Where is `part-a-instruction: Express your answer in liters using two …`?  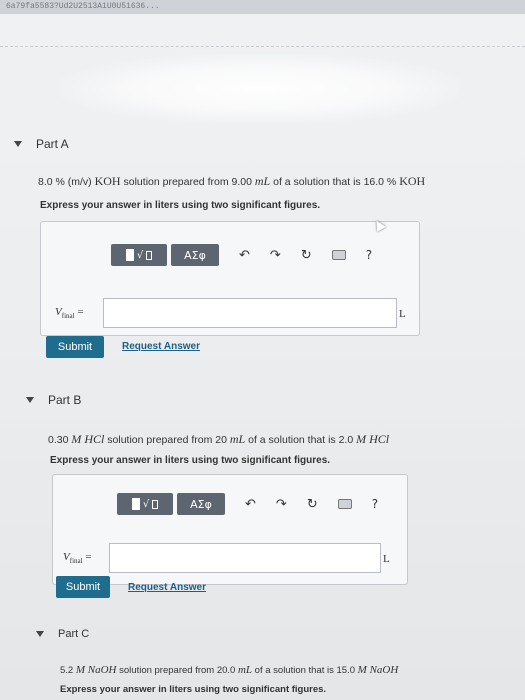
part-a-instruction: Express your answer in liters using two … is located at coordinates (180, 205).